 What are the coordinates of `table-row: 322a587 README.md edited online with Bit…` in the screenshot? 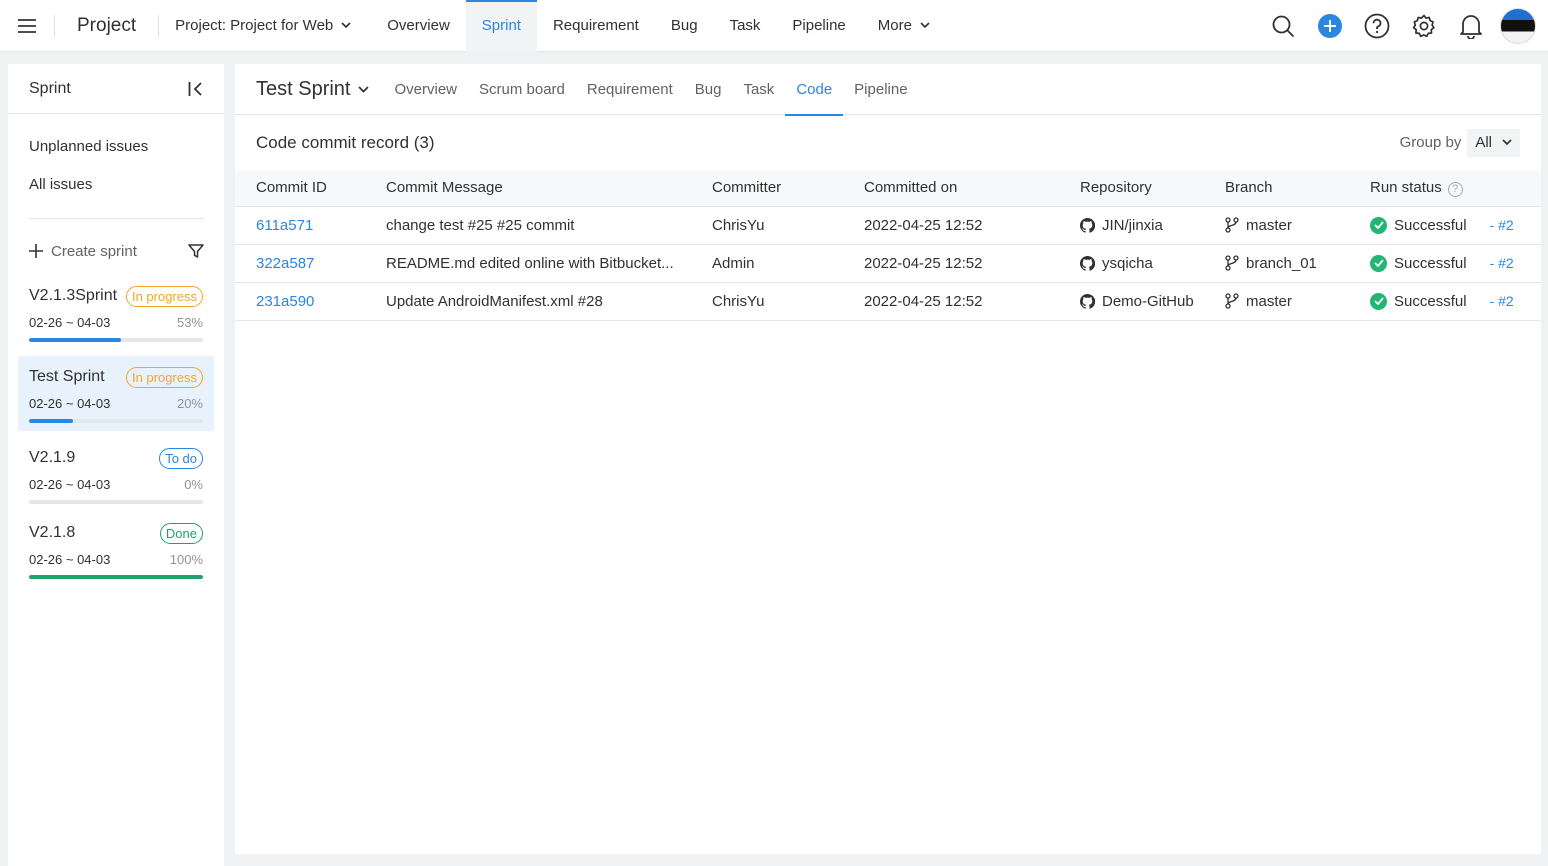 It's located at (888, 263).